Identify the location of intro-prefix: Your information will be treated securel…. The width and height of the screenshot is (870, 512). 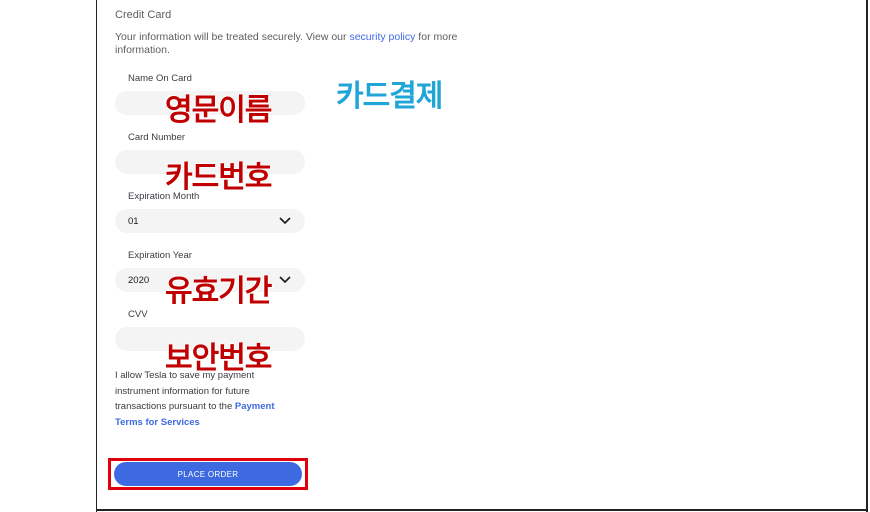
(232, 37).